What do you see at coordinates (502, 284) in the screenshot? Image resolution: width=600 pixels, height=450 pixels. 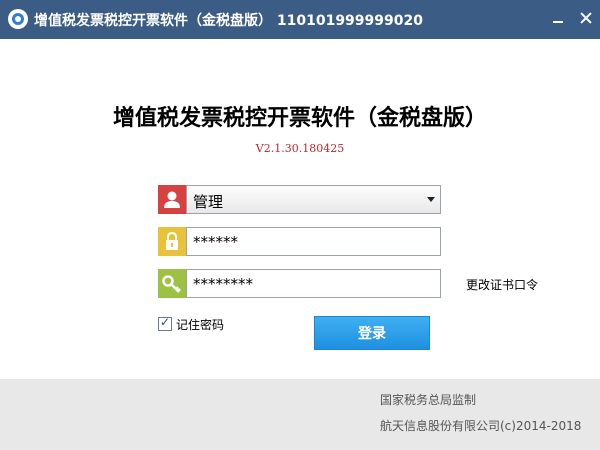 I see `change-cert-password-link: 更改证书口令` at bounding box center [502, 284].